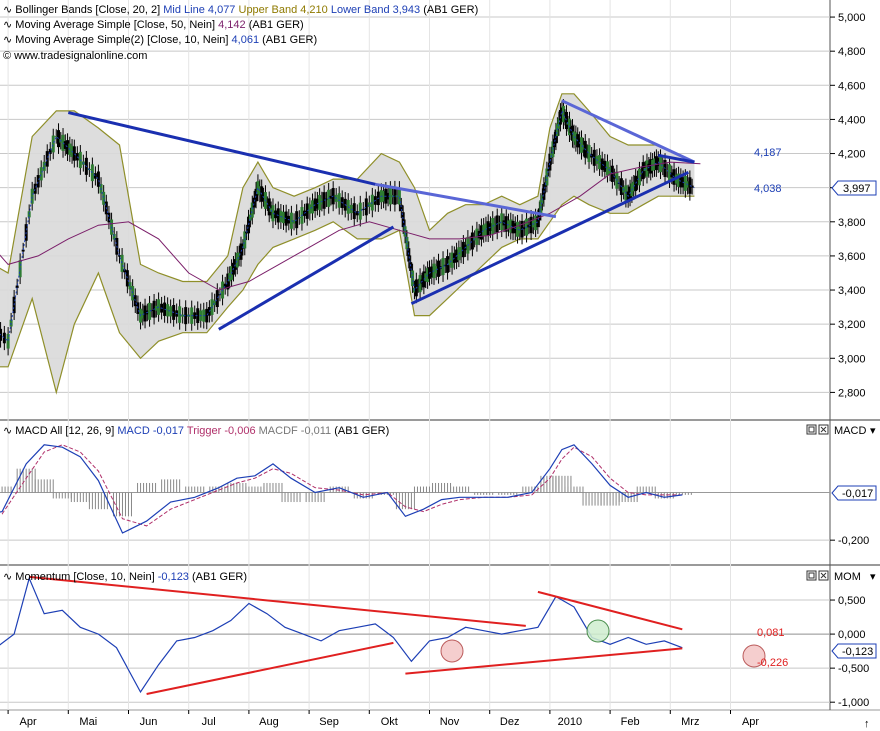 This screenshot has width=880, height=731. I want to click on x-tick-label: 2010, so click(570, 722).